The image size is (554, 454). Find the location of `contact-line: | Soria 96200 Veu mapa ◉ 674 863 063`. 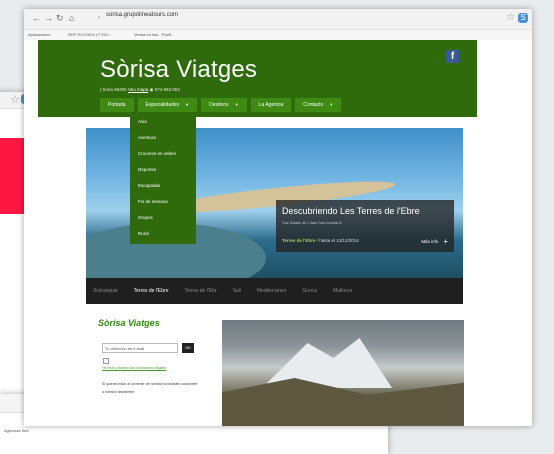

contact-line: | Soria 96200 Veu mapa ◉ 674 863 063 is located at coordinates (140, 90).